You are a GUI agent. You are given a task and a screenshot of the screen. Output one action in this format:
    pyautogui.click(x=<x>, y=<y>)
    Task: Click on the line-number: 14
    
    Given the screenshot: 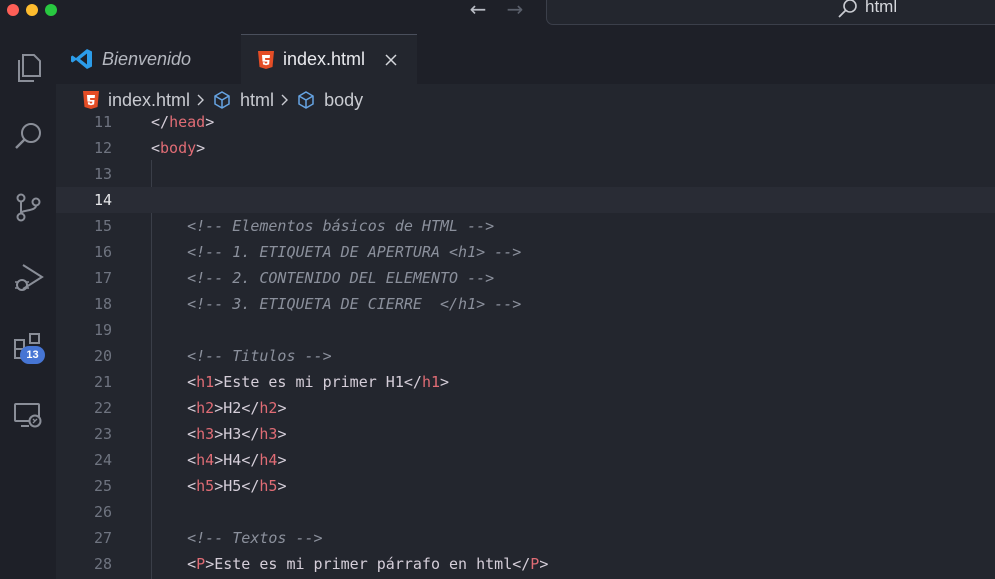 What is the action you would take?
    pyautogui.click(x=102, y=200)
    